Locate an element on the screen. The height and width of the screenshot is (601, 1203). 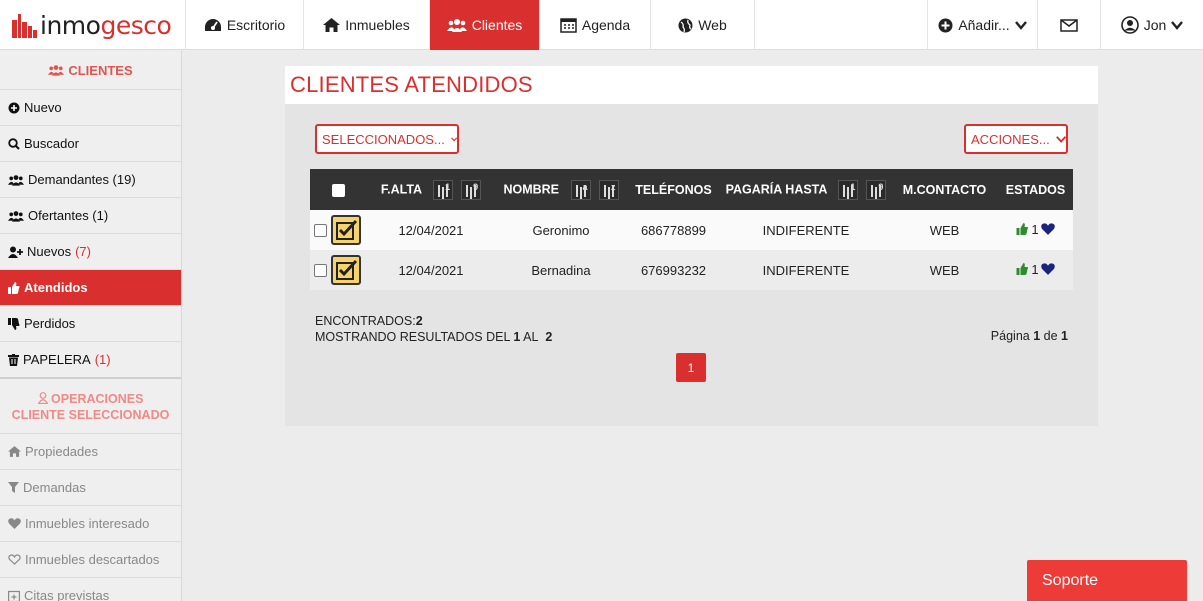
row-select-cell is located at coordinates (338, 270).